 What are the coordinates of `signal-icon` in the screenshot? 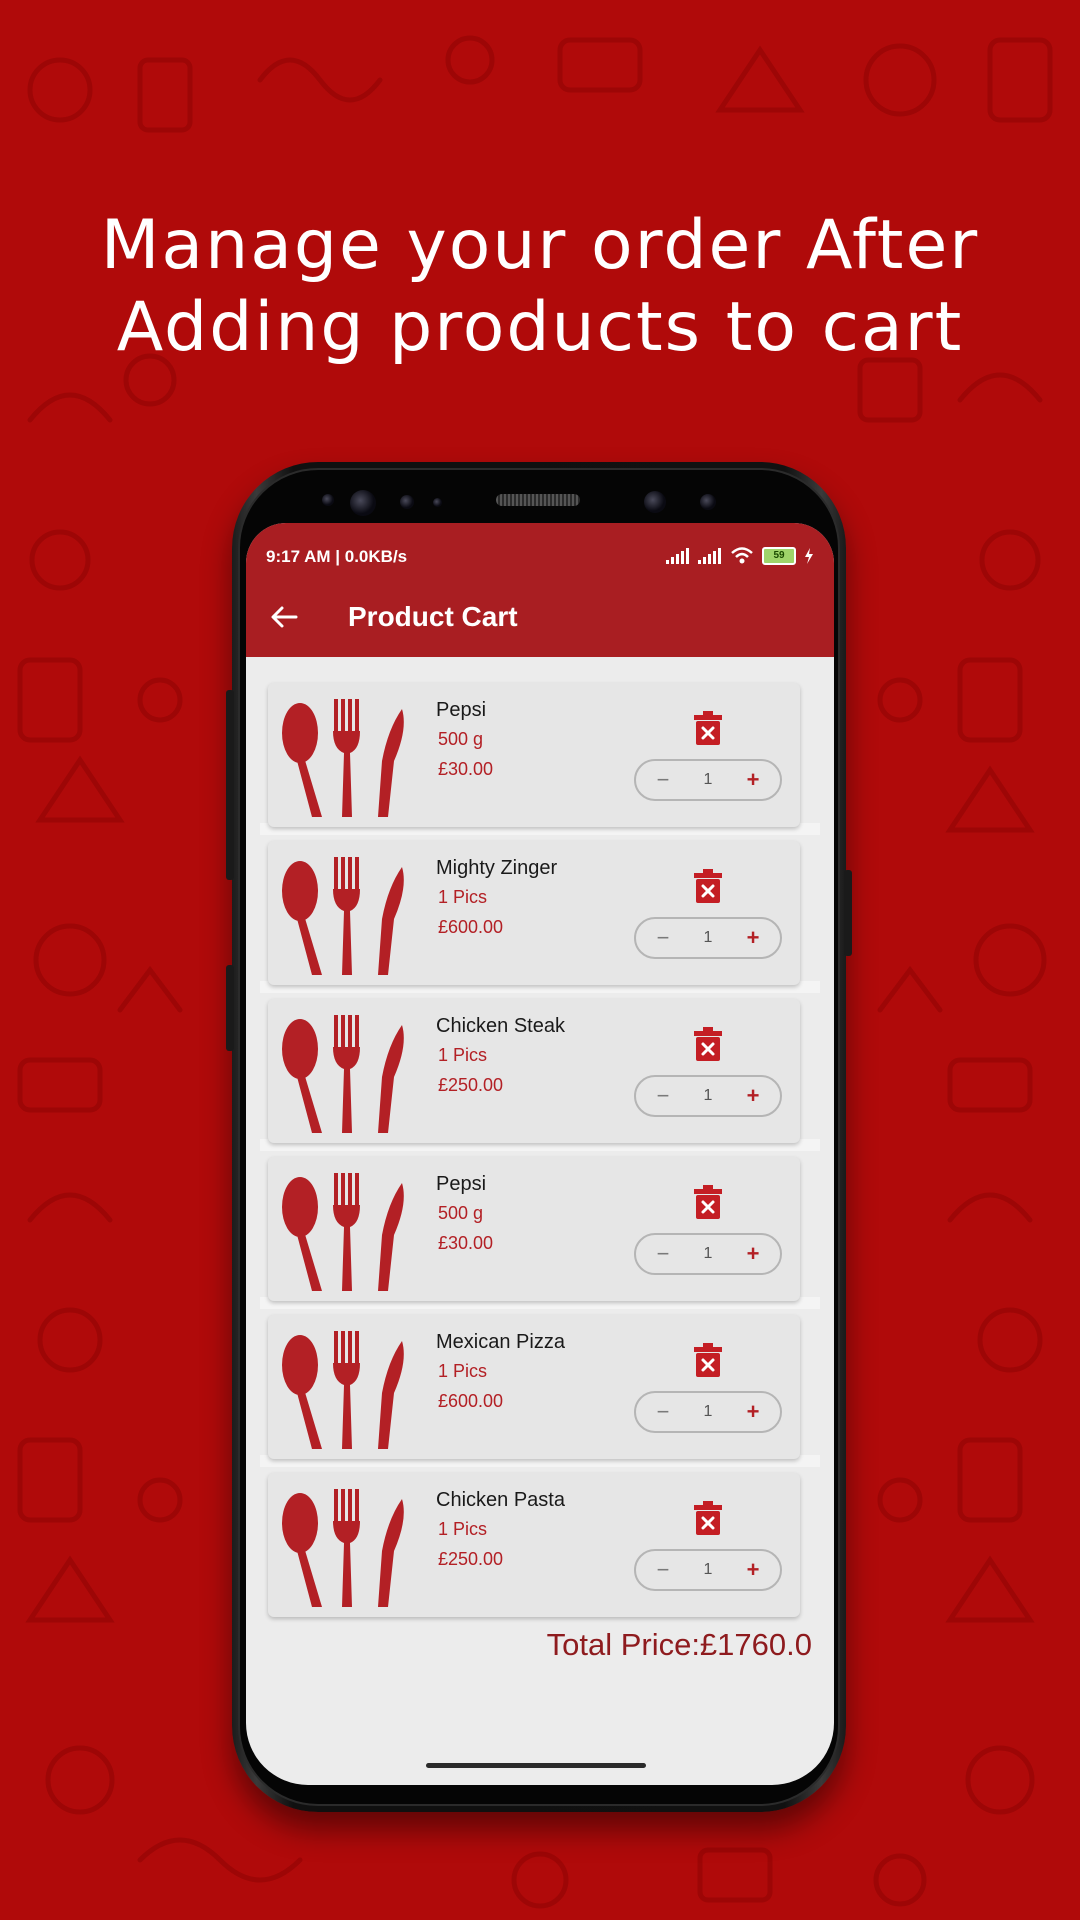 It's located at (677, 556).